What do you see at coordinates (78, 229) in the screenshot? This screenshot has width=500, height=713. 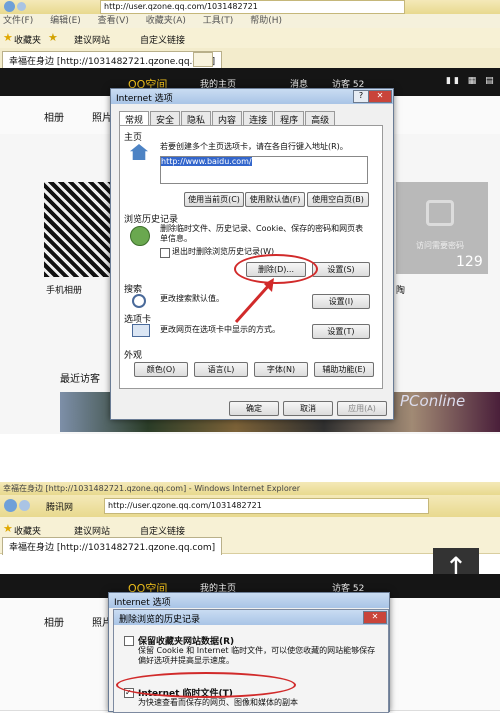 I see `album-thumb-mobile` at bounding box center [78, 229].